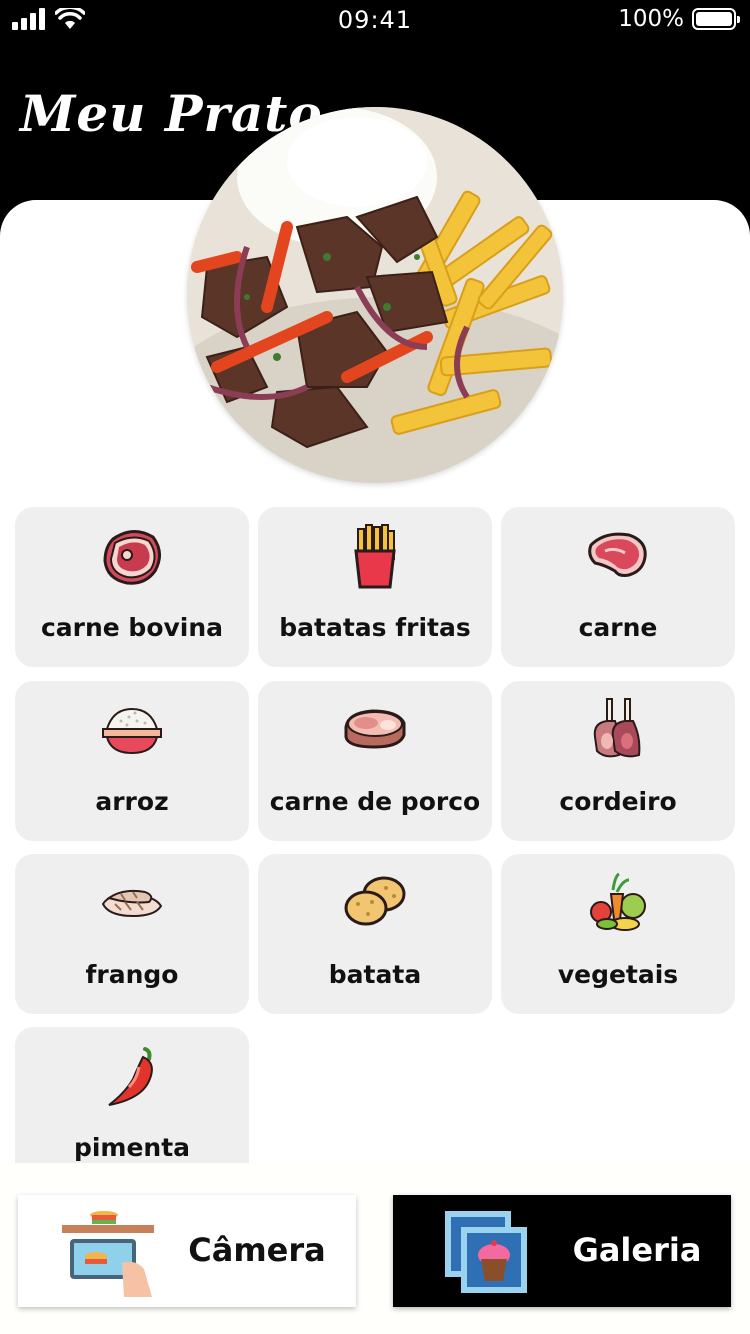  I want to click on ingredient-card-frango: frango, so click(132, 934).